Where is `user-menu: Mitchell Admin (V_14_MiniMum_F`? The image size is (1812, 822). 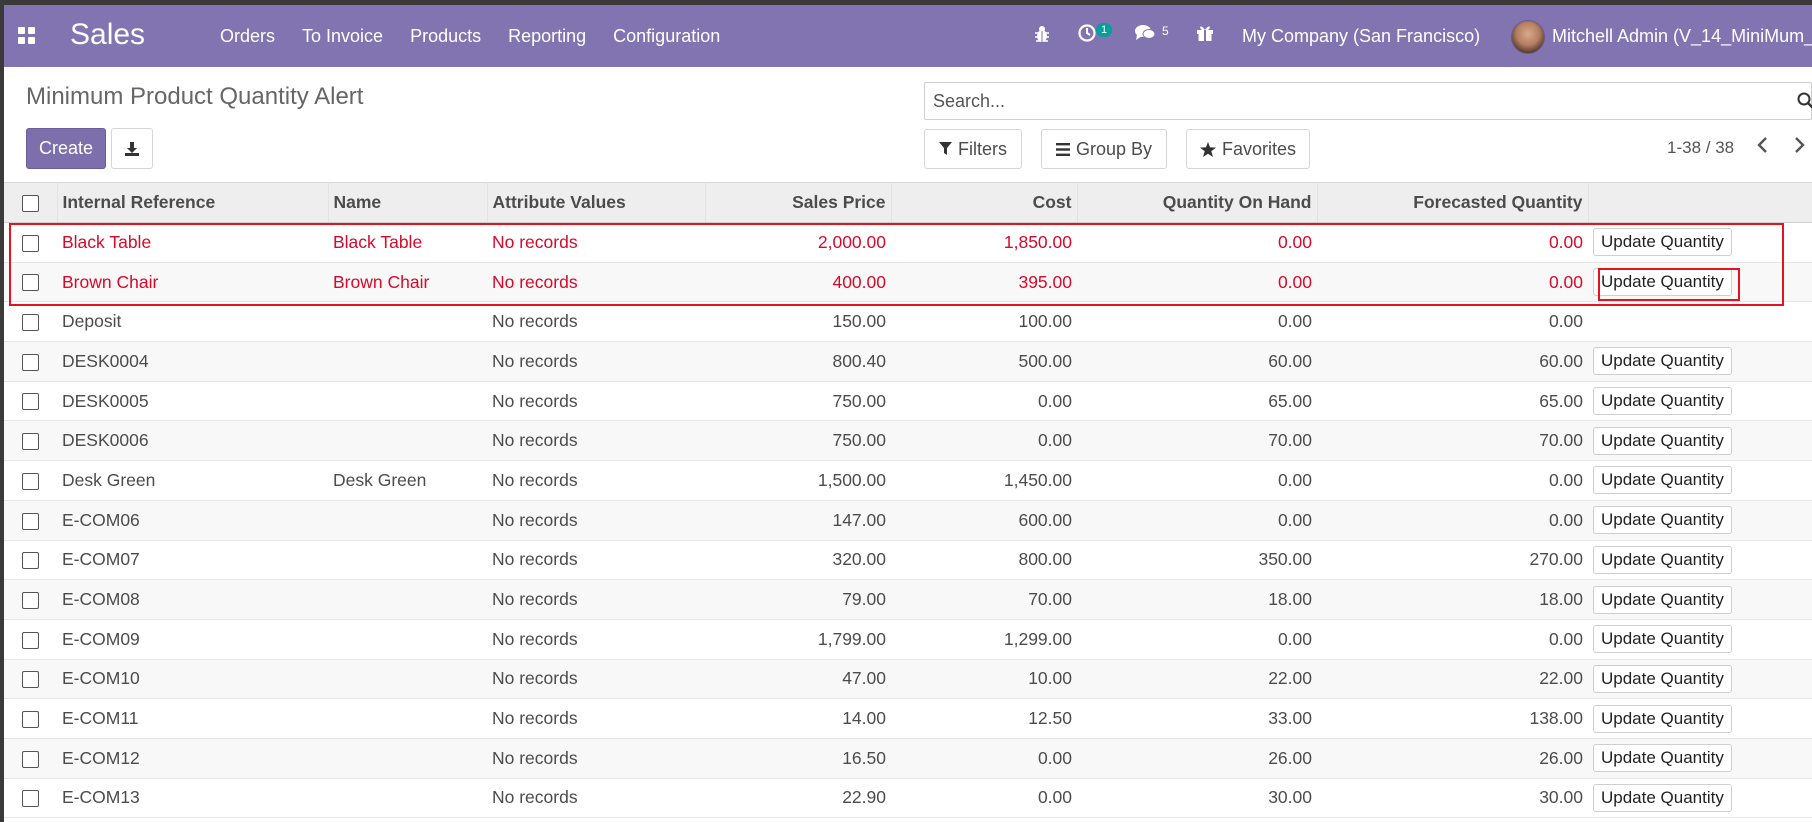
user-menu: Mitchell Admin (V_14_MiniMum_F is located at coordinates (1682, 36).